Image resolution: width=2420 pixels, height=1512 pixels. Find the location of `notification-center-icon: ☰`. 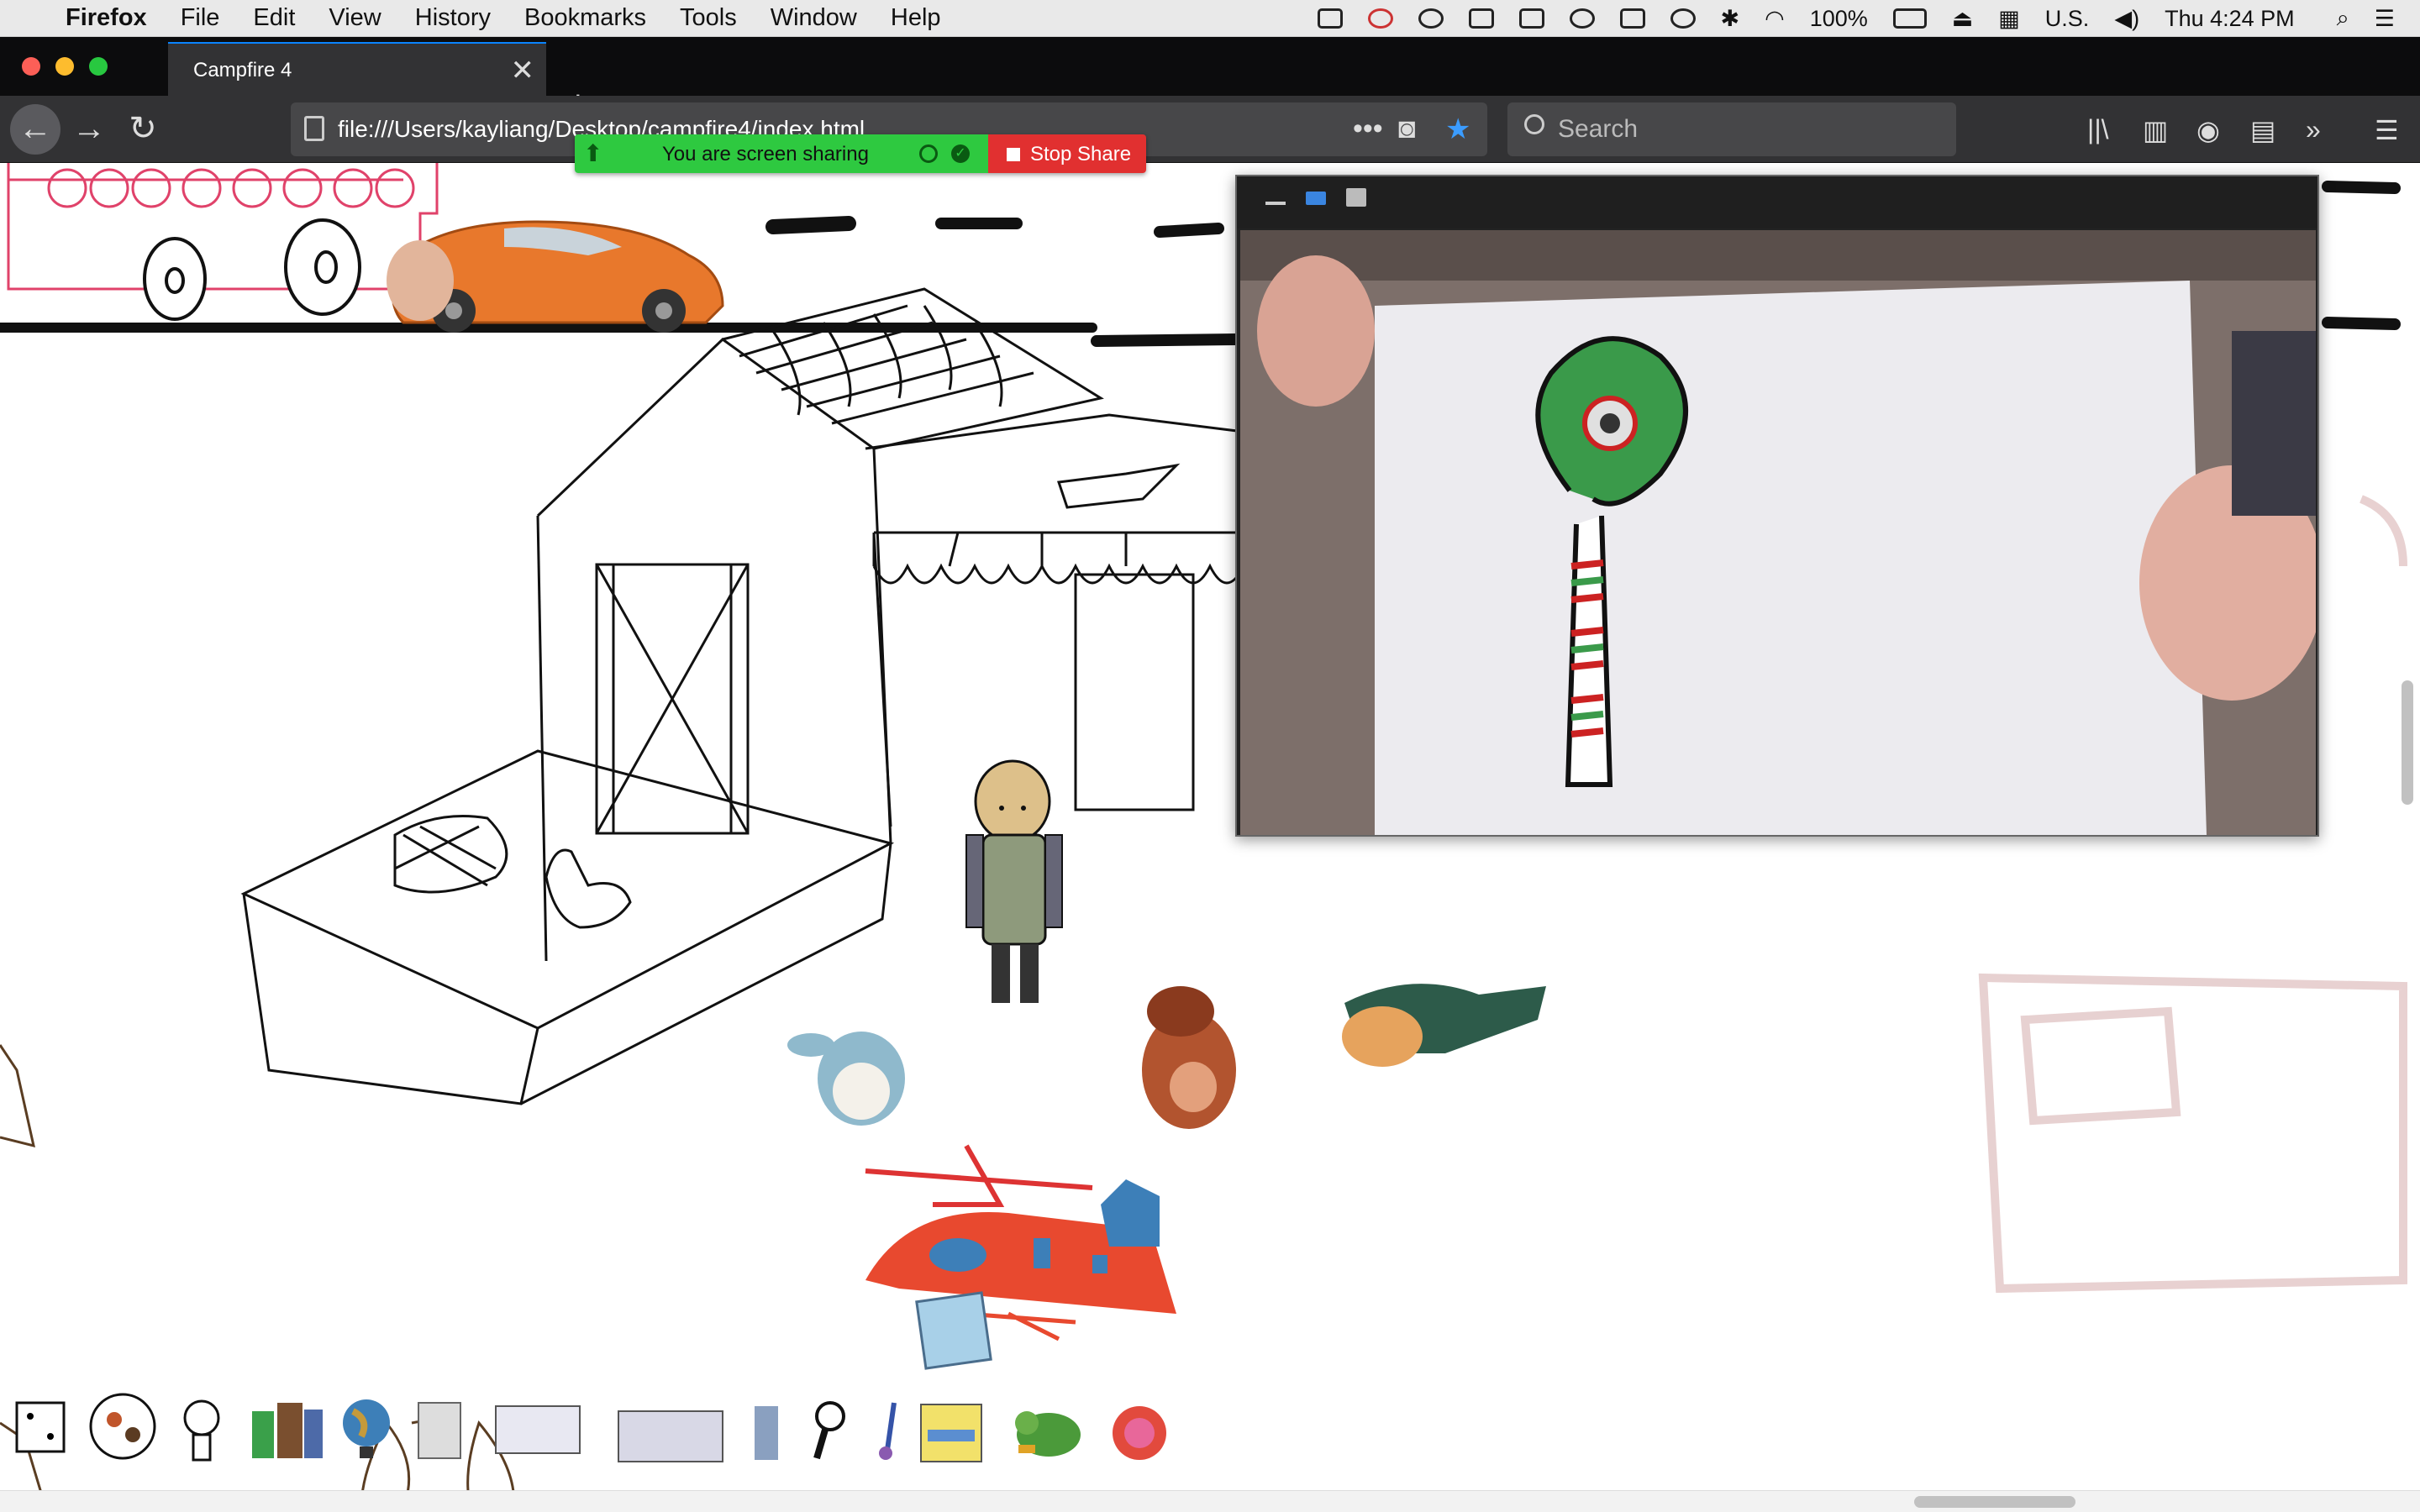

notification-center-icon: ☰ is located at coordinates (2385, 19).